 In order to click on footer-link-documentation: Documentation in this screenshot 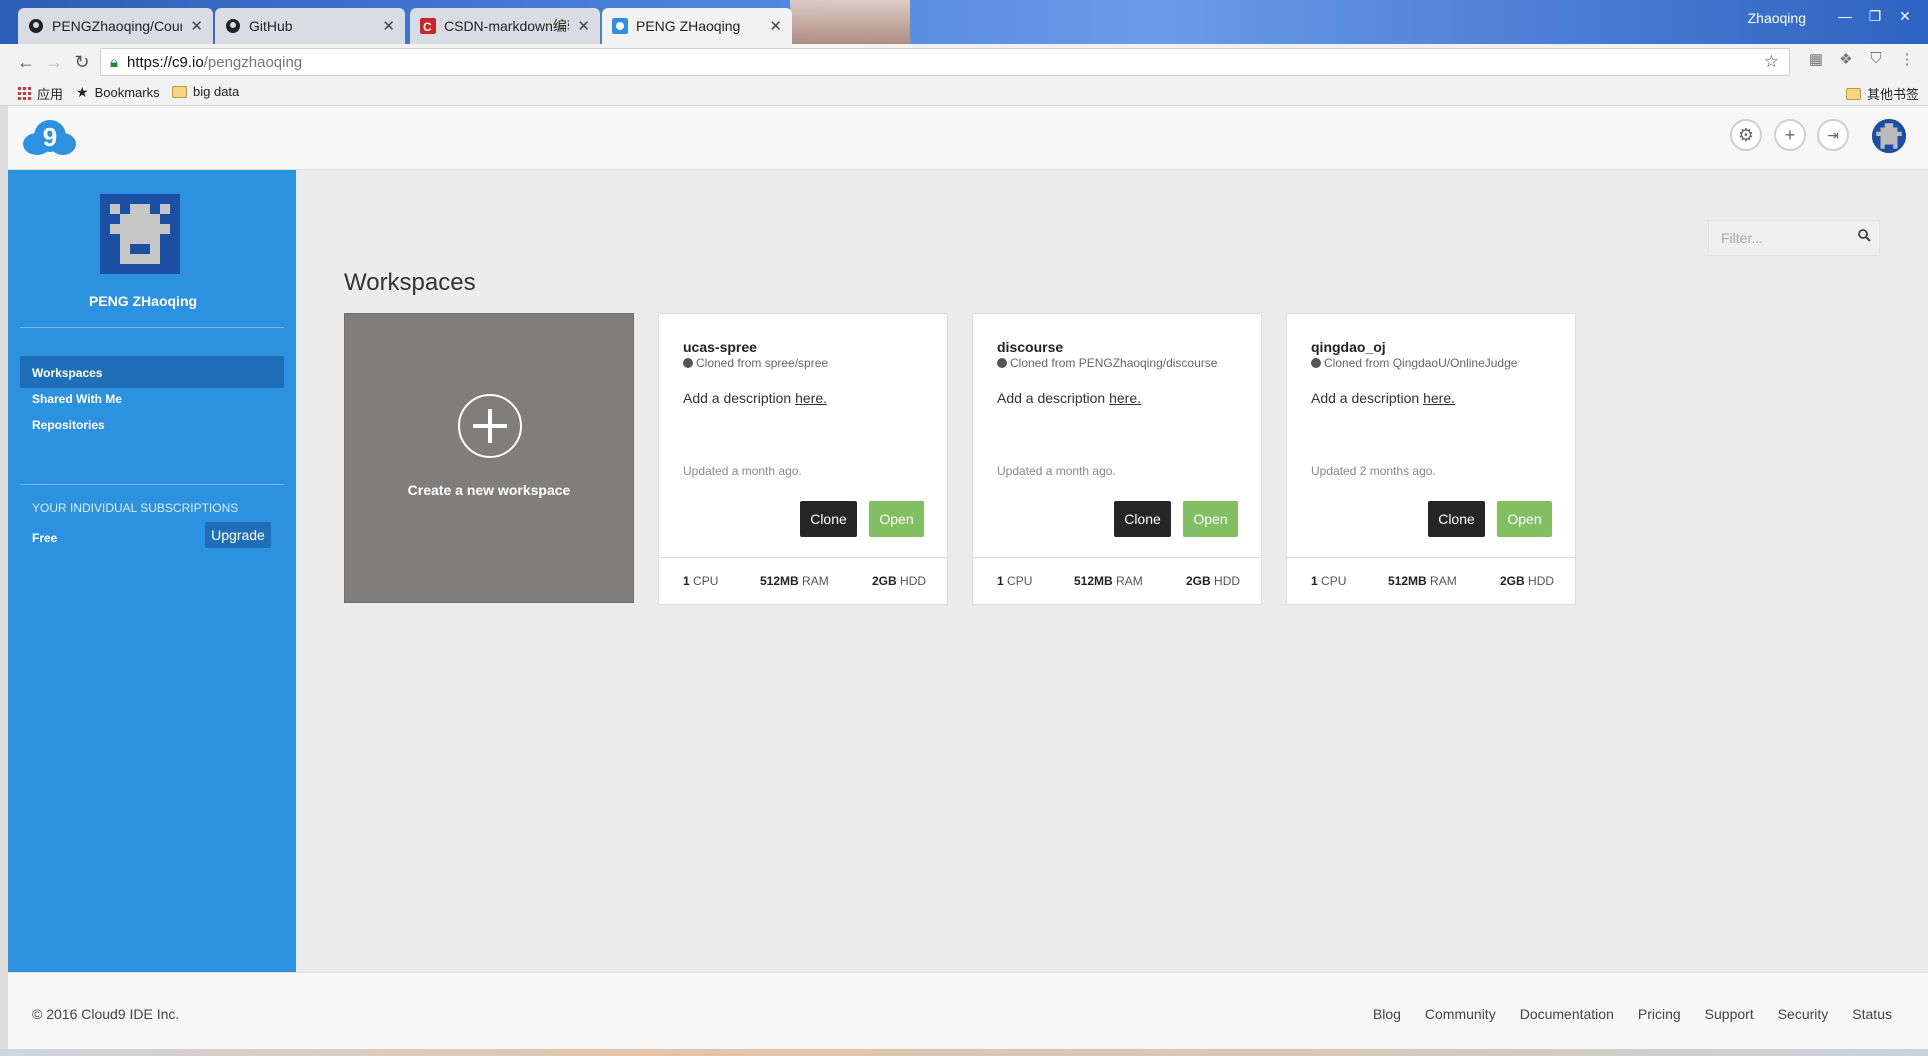, I will do `click(1567, 1014)`.